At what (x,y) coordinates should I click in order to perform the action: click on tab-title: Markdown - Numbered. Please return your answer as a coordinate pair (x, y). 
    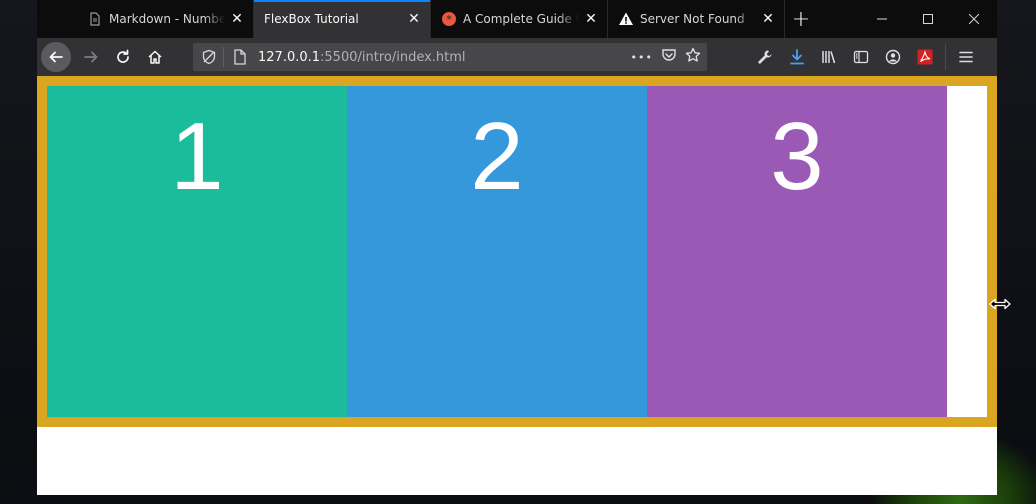
    Looking at the image, I should click on (167, 19).